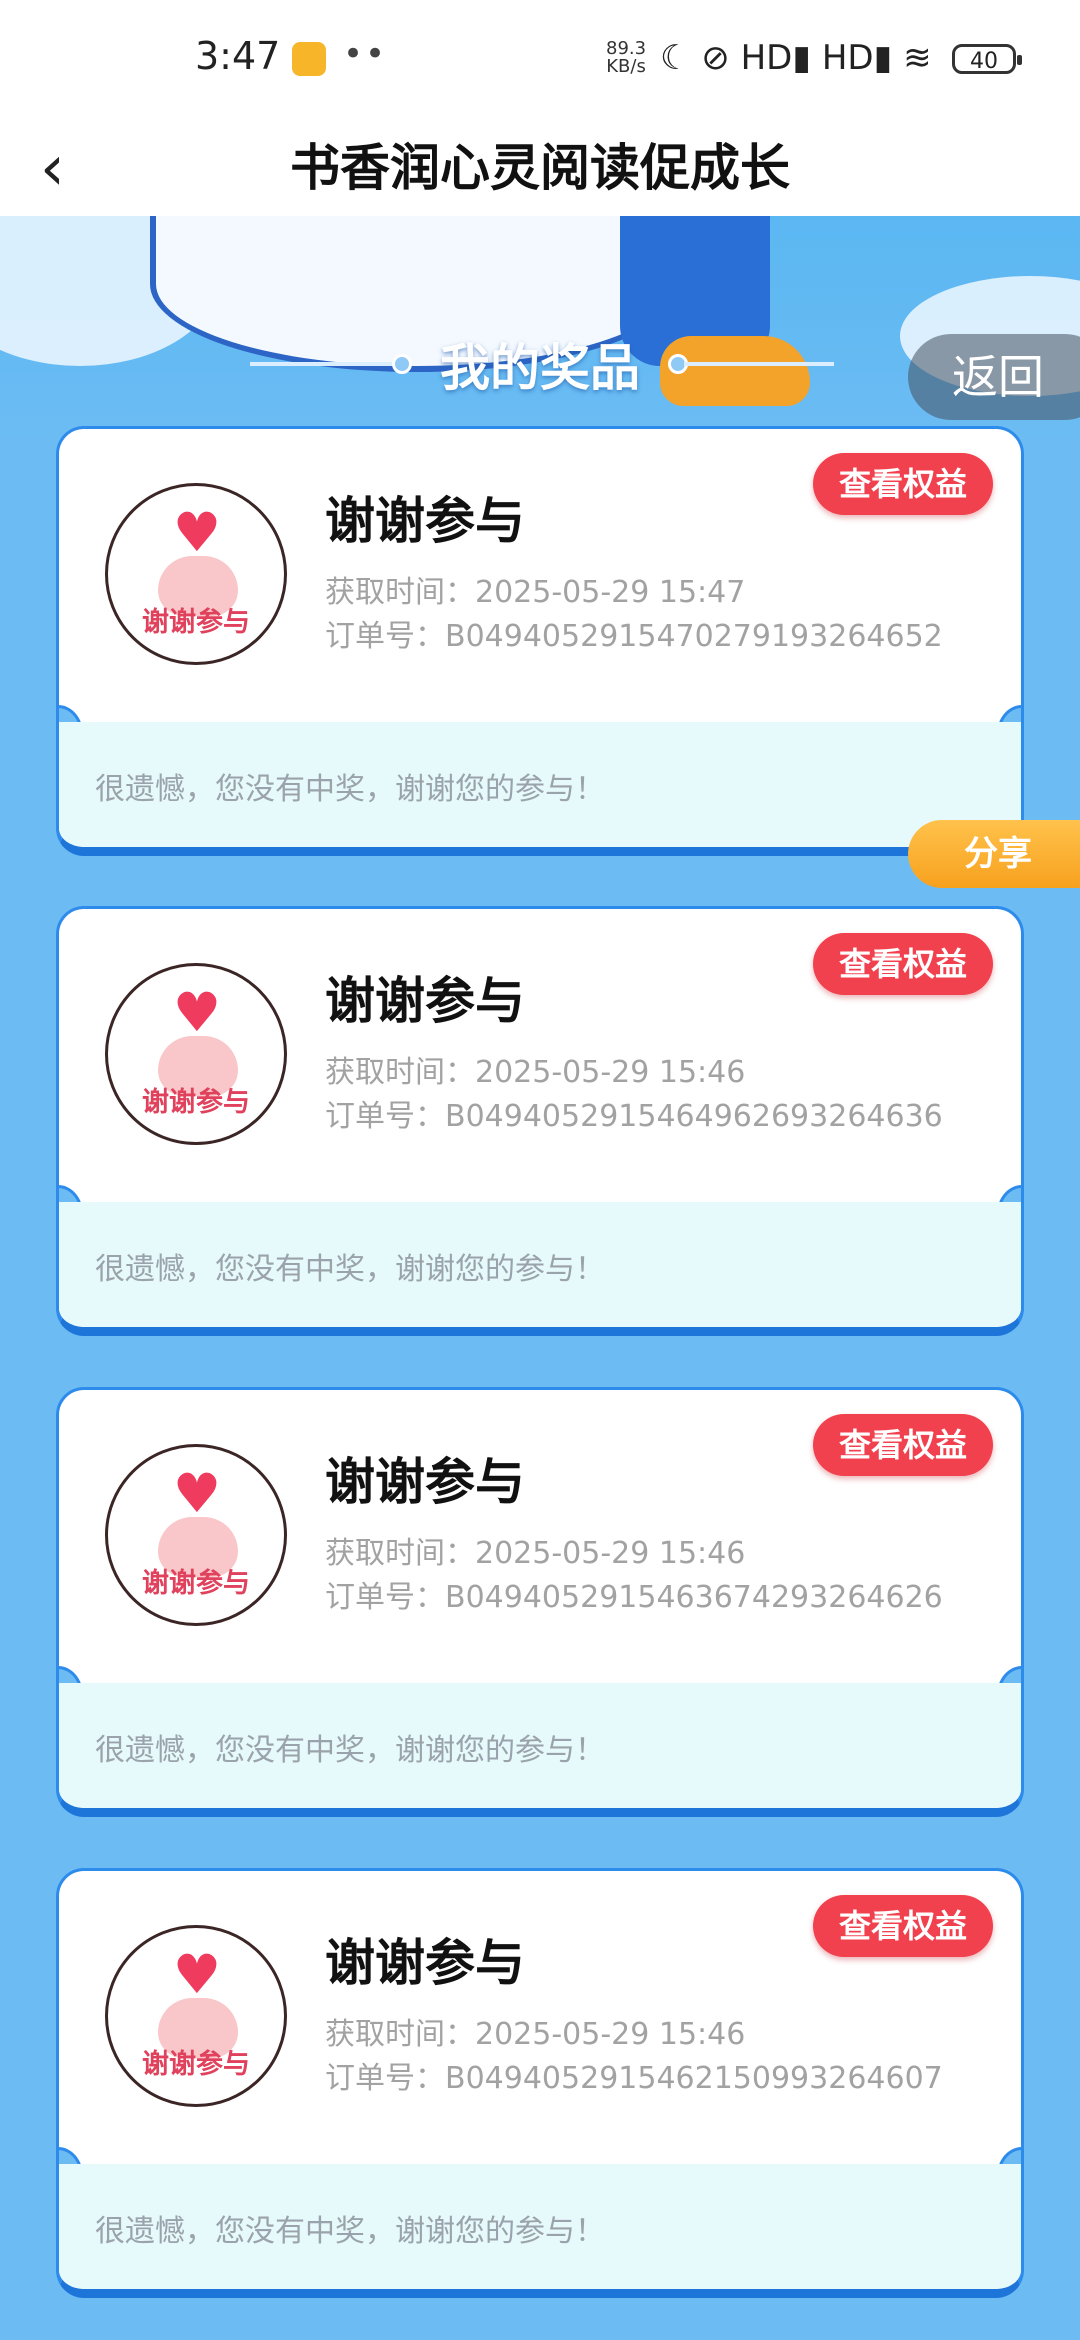 This screenshot has width=1080, height=2340. Describe the element at coordinates (626, 57) in the screenshot. I see `network-speed: 89.3 KB/s` at that location.